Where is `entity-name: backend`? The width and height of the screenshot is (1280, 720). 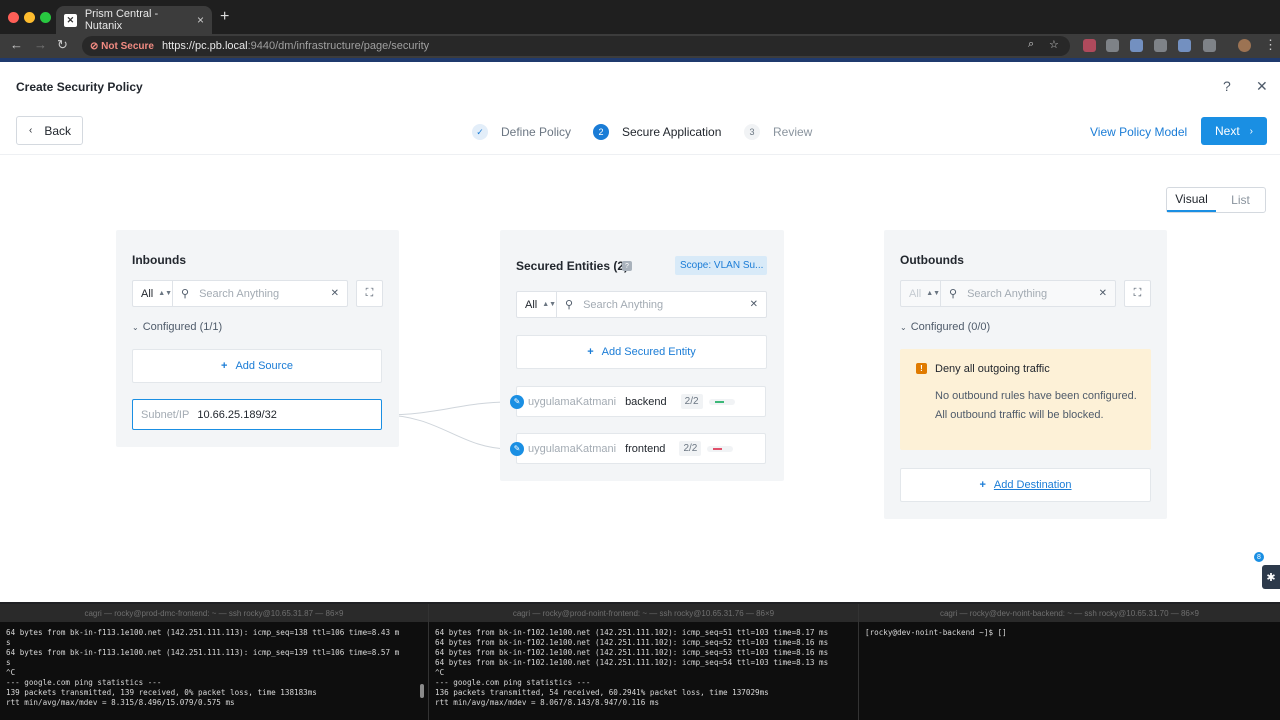 entity-name: backend is located at coordinates (646, 401).